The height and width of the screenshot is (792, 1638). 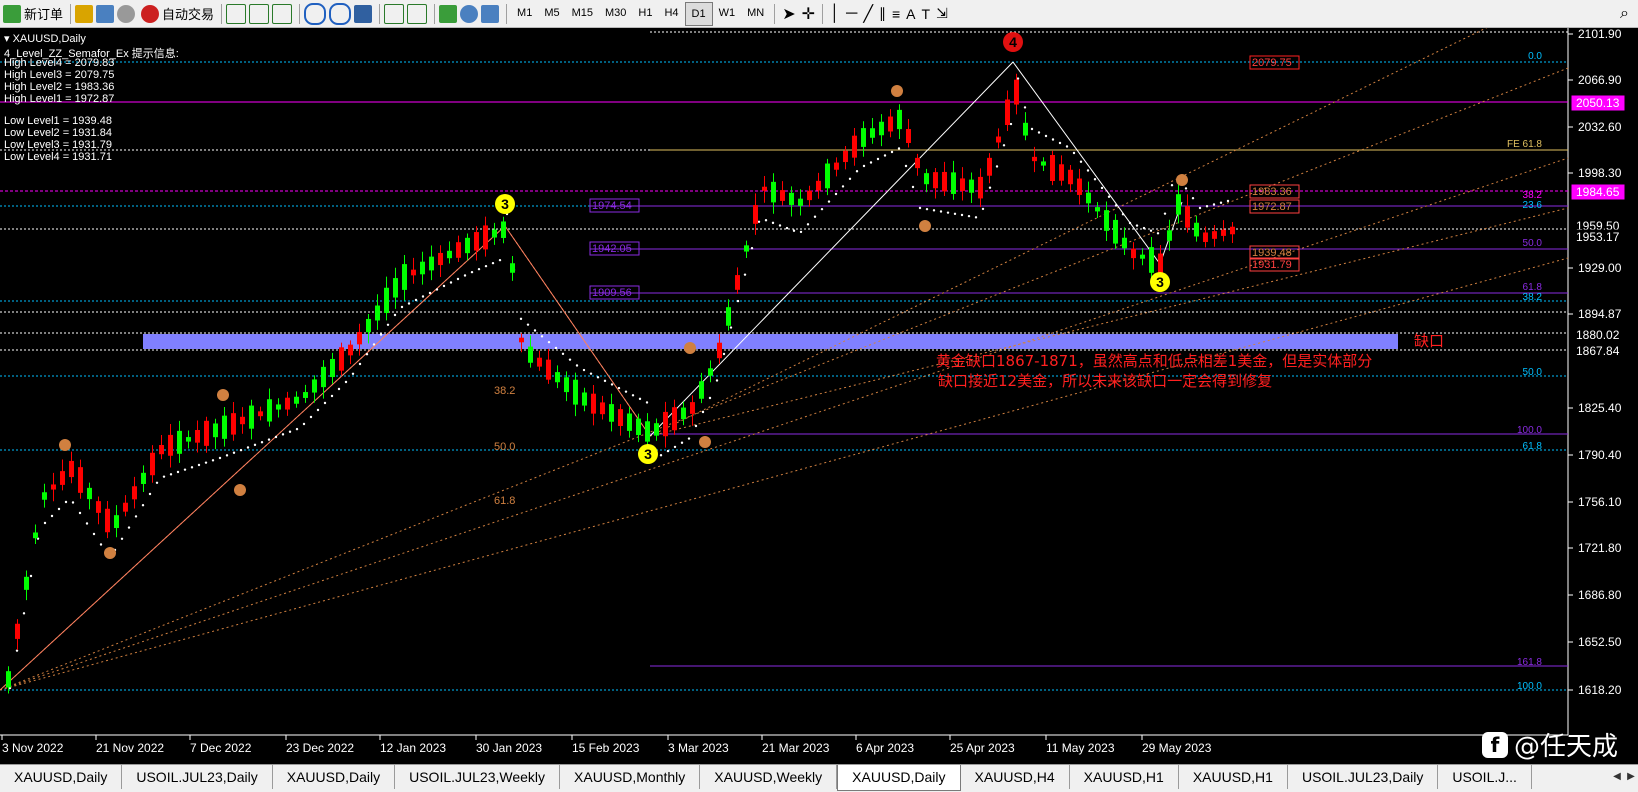 I want to click on navigator-icon, so click(x=84, y=13).